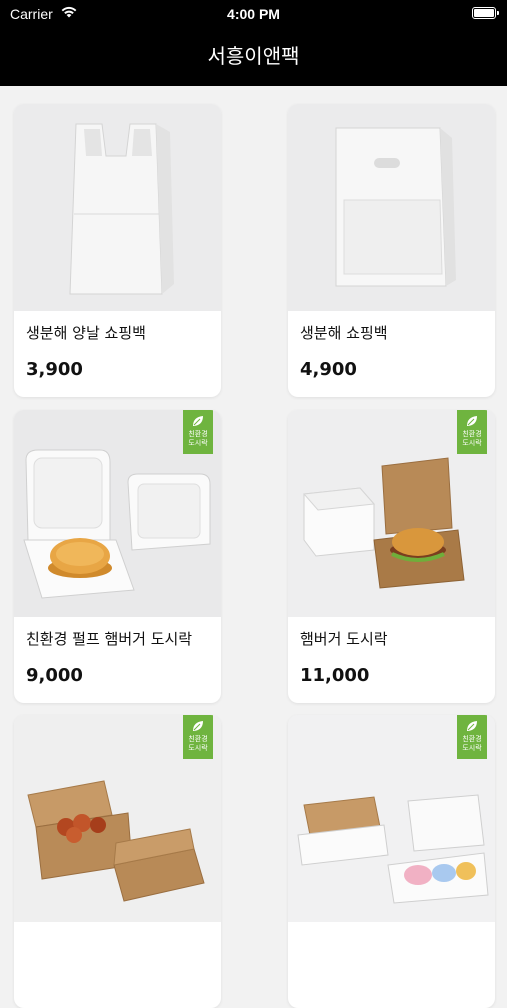 The width and height of the screenshot is (507, 1008). I want to click on product-card: 친환경 도시락 햄버거 도시락 11,000, so click(391, 556).